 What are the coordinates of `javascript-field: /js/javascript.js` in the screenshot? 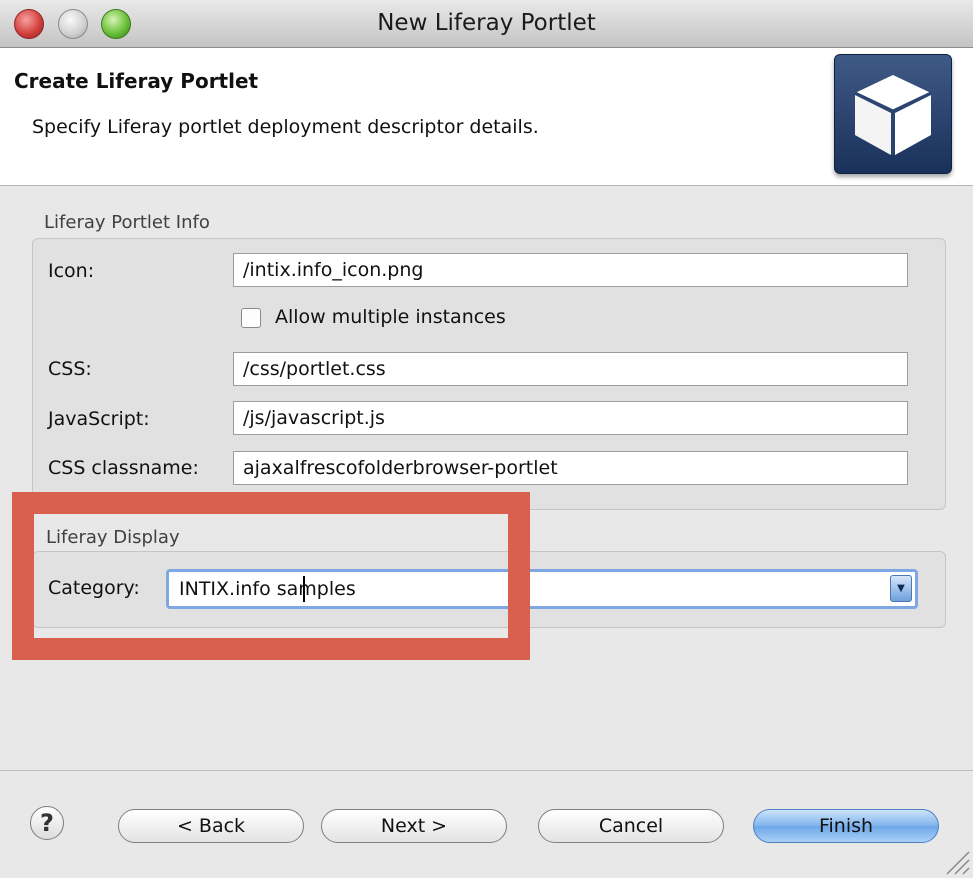 It's located at (570, 418).